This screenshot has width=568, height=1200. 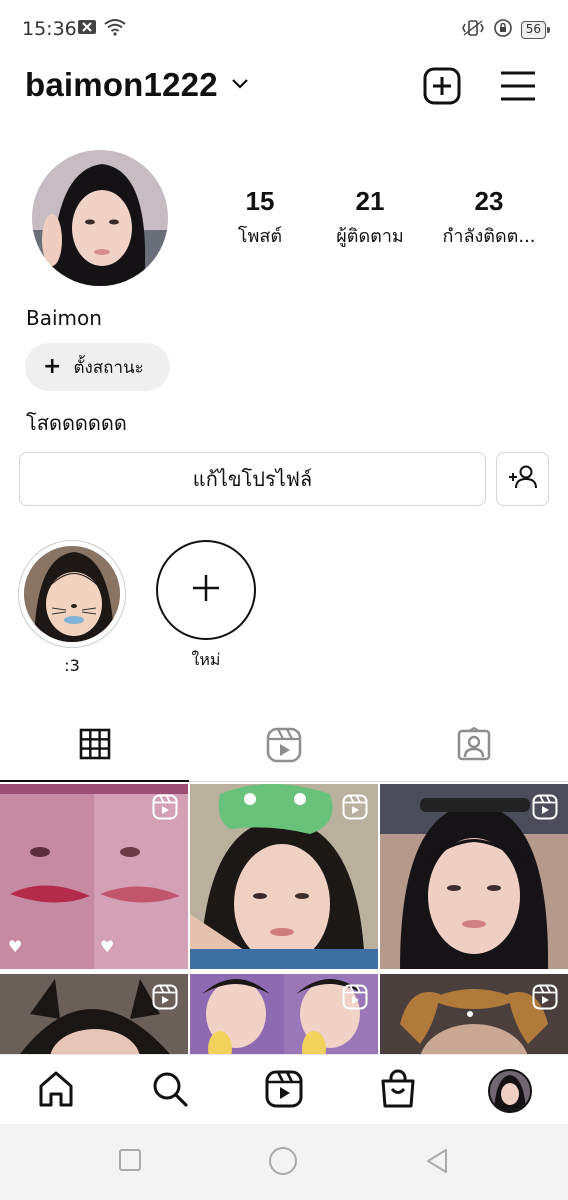 I want to click on stat-followers: 21 ผู้ติดตาม, so click(x=370, y=218).